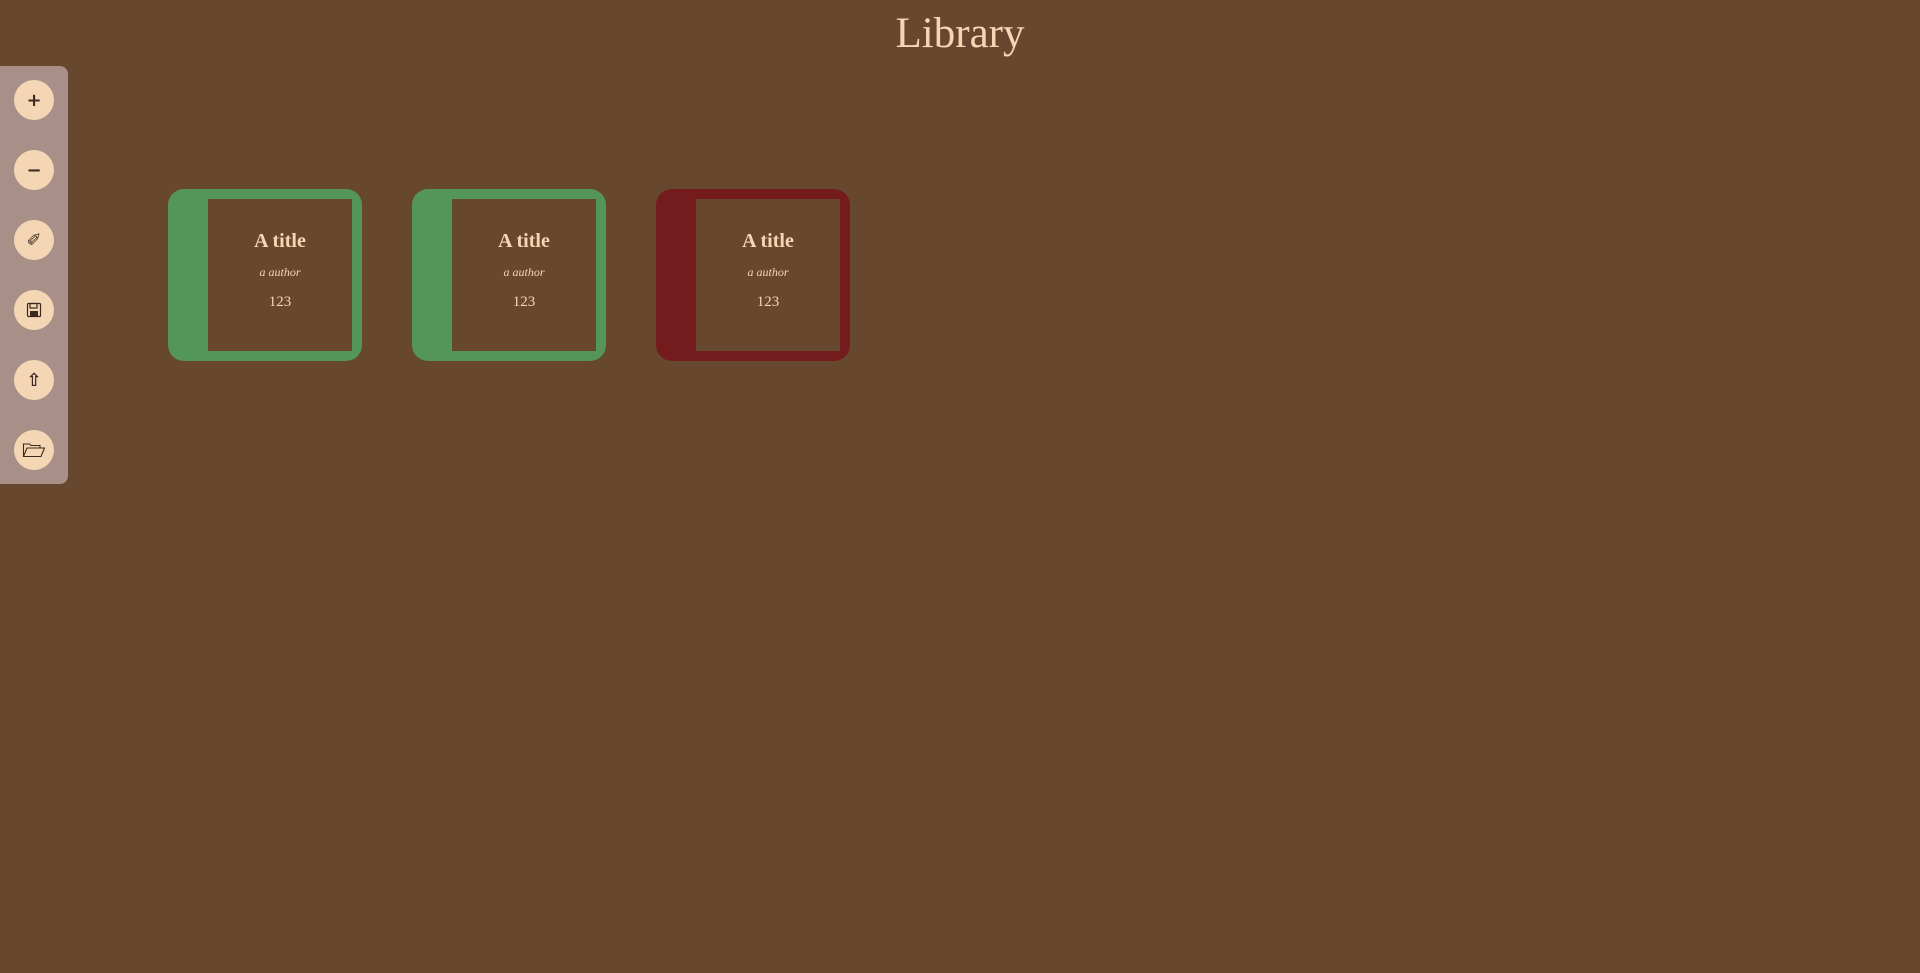 This screenshot has width=1920, height=973. I want to click on upload-arrow-icon: ⇧, so click(34, 380).